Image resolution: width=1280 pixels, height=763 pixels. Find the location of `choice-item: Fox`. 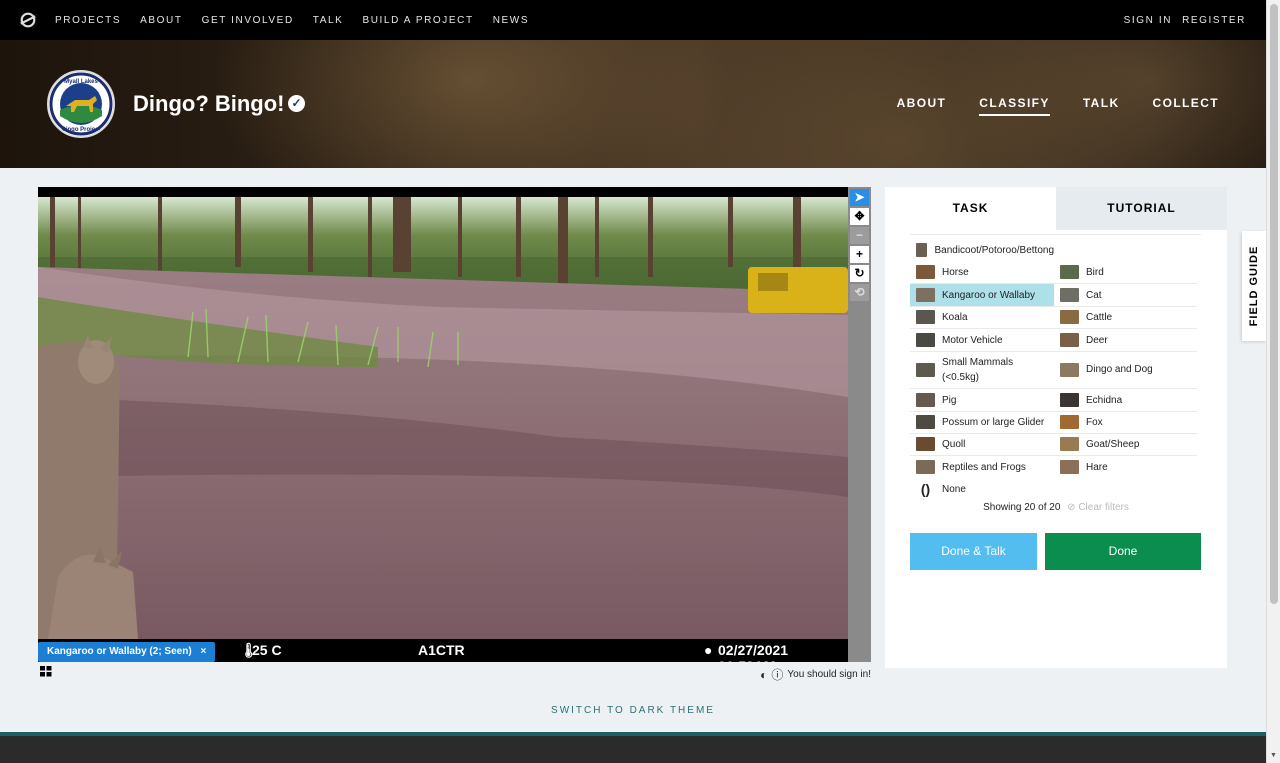

choice-item: Fox is located at coordinates (1125, 422).